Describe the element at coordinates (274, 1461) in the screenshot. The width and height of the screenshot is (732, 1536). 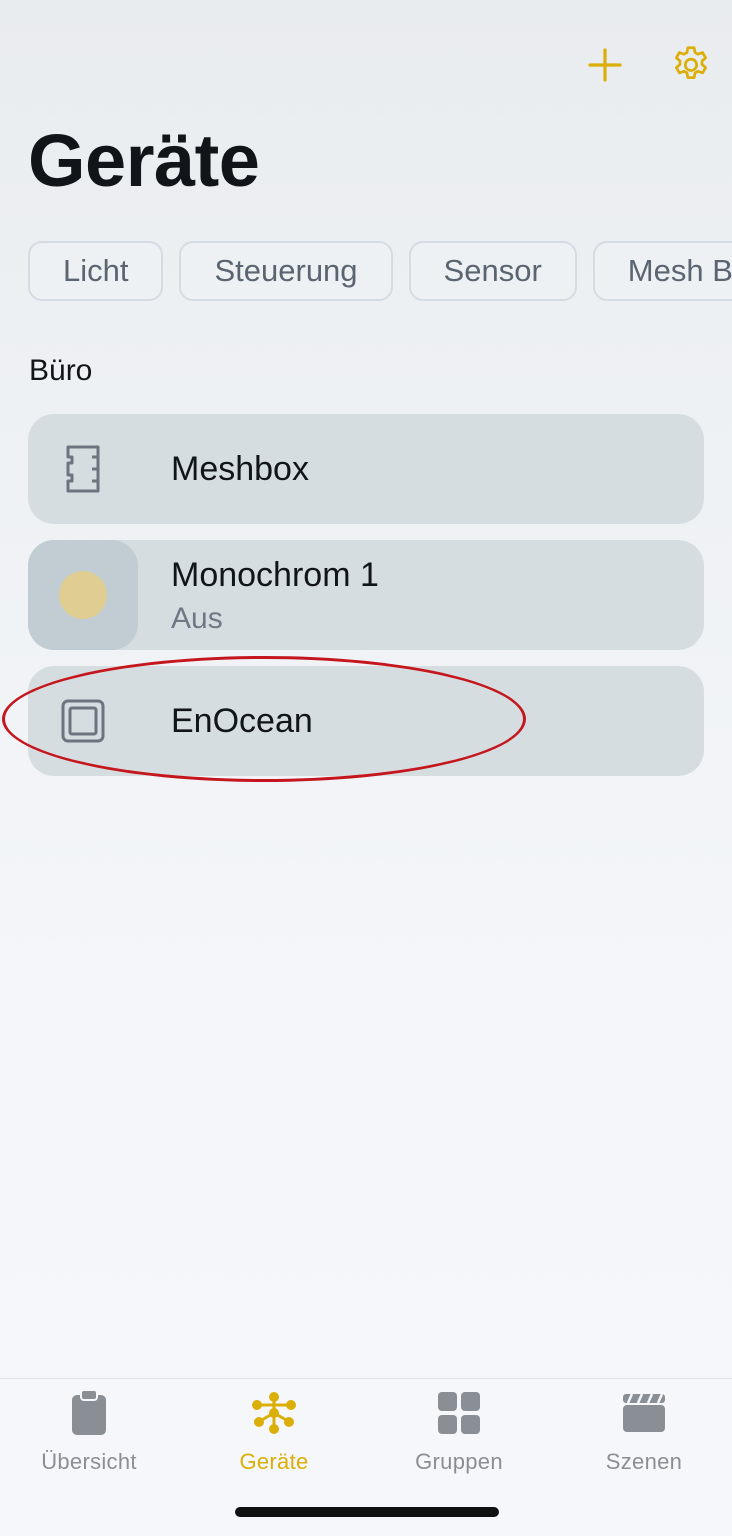
I see `tab-label: Geräte` at that location.